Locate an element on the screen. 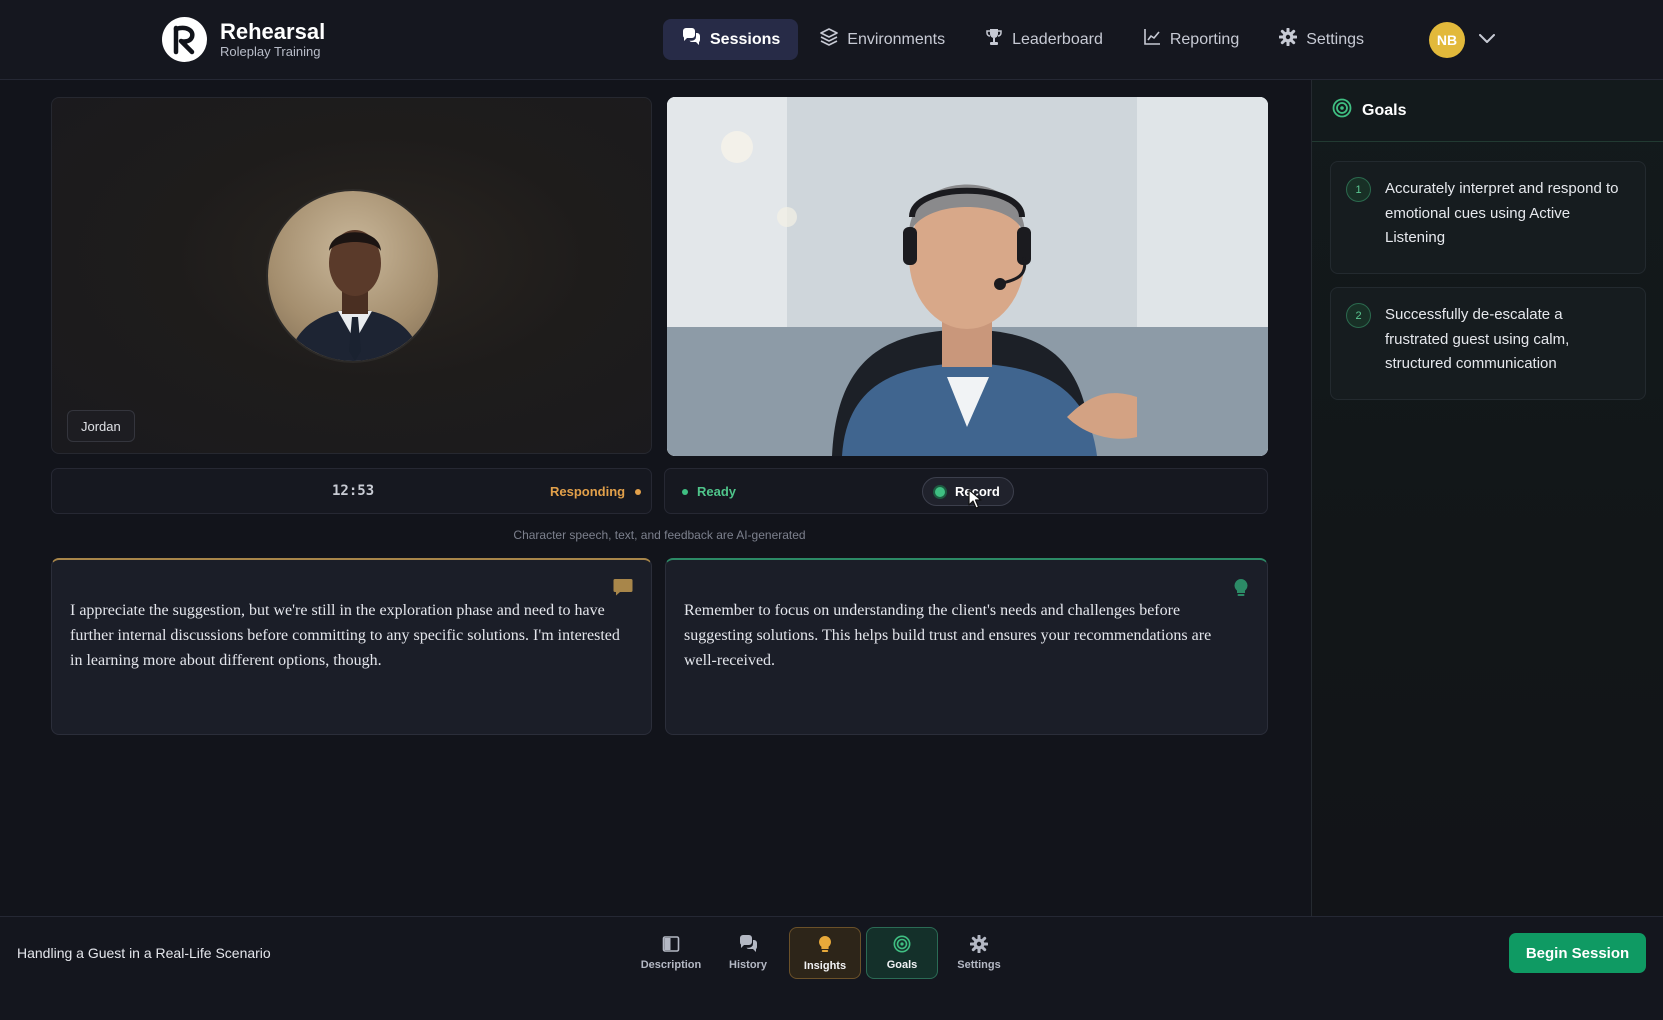 The width and height of the screenshot is (1663, 1020). trophy-icon is located at coordinates (998, 39).